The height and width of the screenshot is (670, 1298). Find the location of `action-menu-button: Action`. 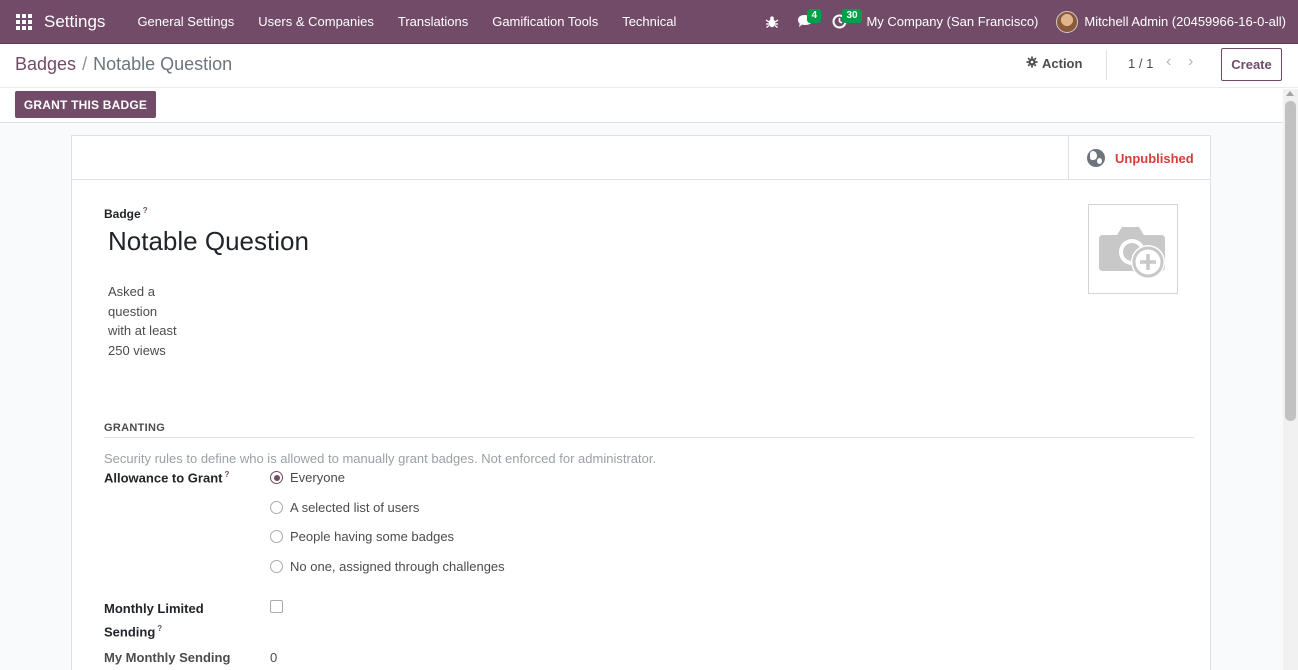

action-menu-button: Action is located at coordinates (1054, 63).